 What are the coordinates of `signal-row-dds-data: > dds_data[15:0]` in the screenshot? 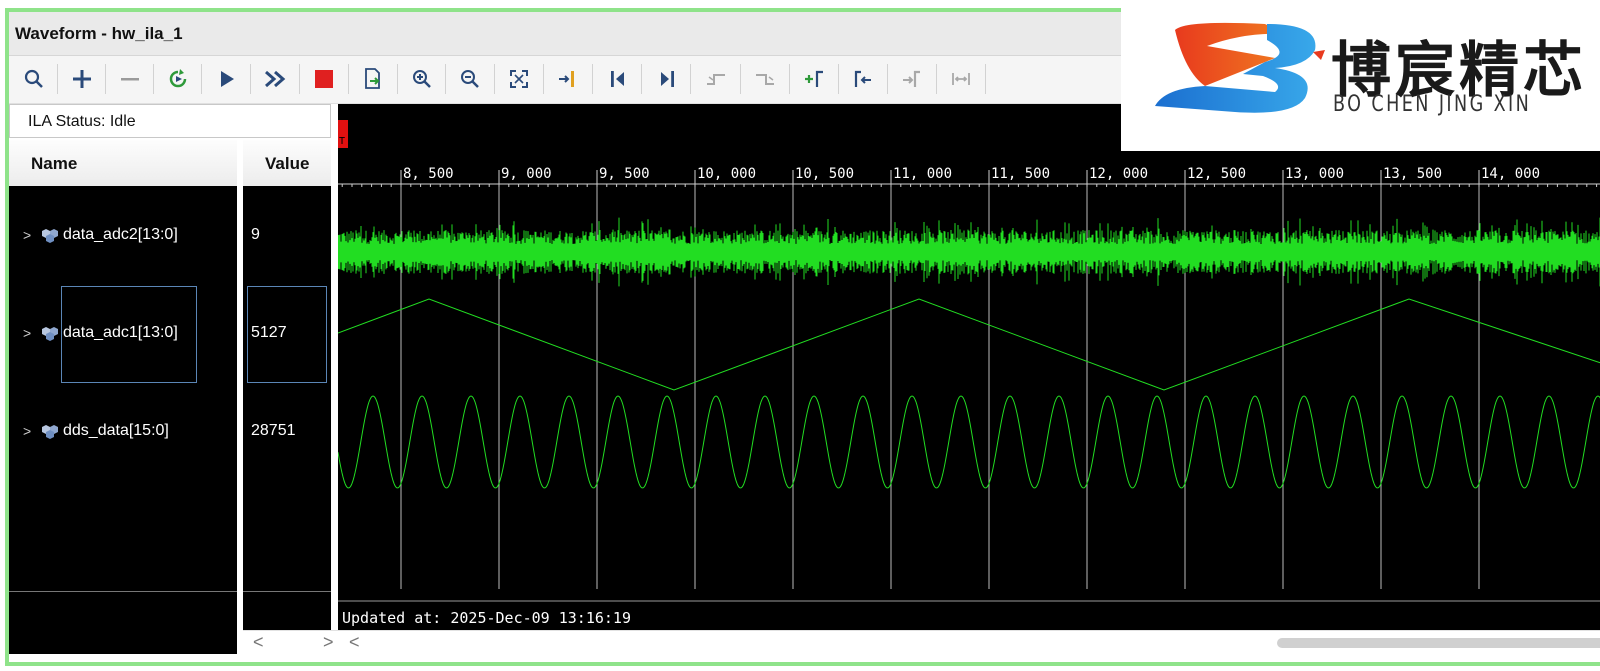 It's located at (123, 433).